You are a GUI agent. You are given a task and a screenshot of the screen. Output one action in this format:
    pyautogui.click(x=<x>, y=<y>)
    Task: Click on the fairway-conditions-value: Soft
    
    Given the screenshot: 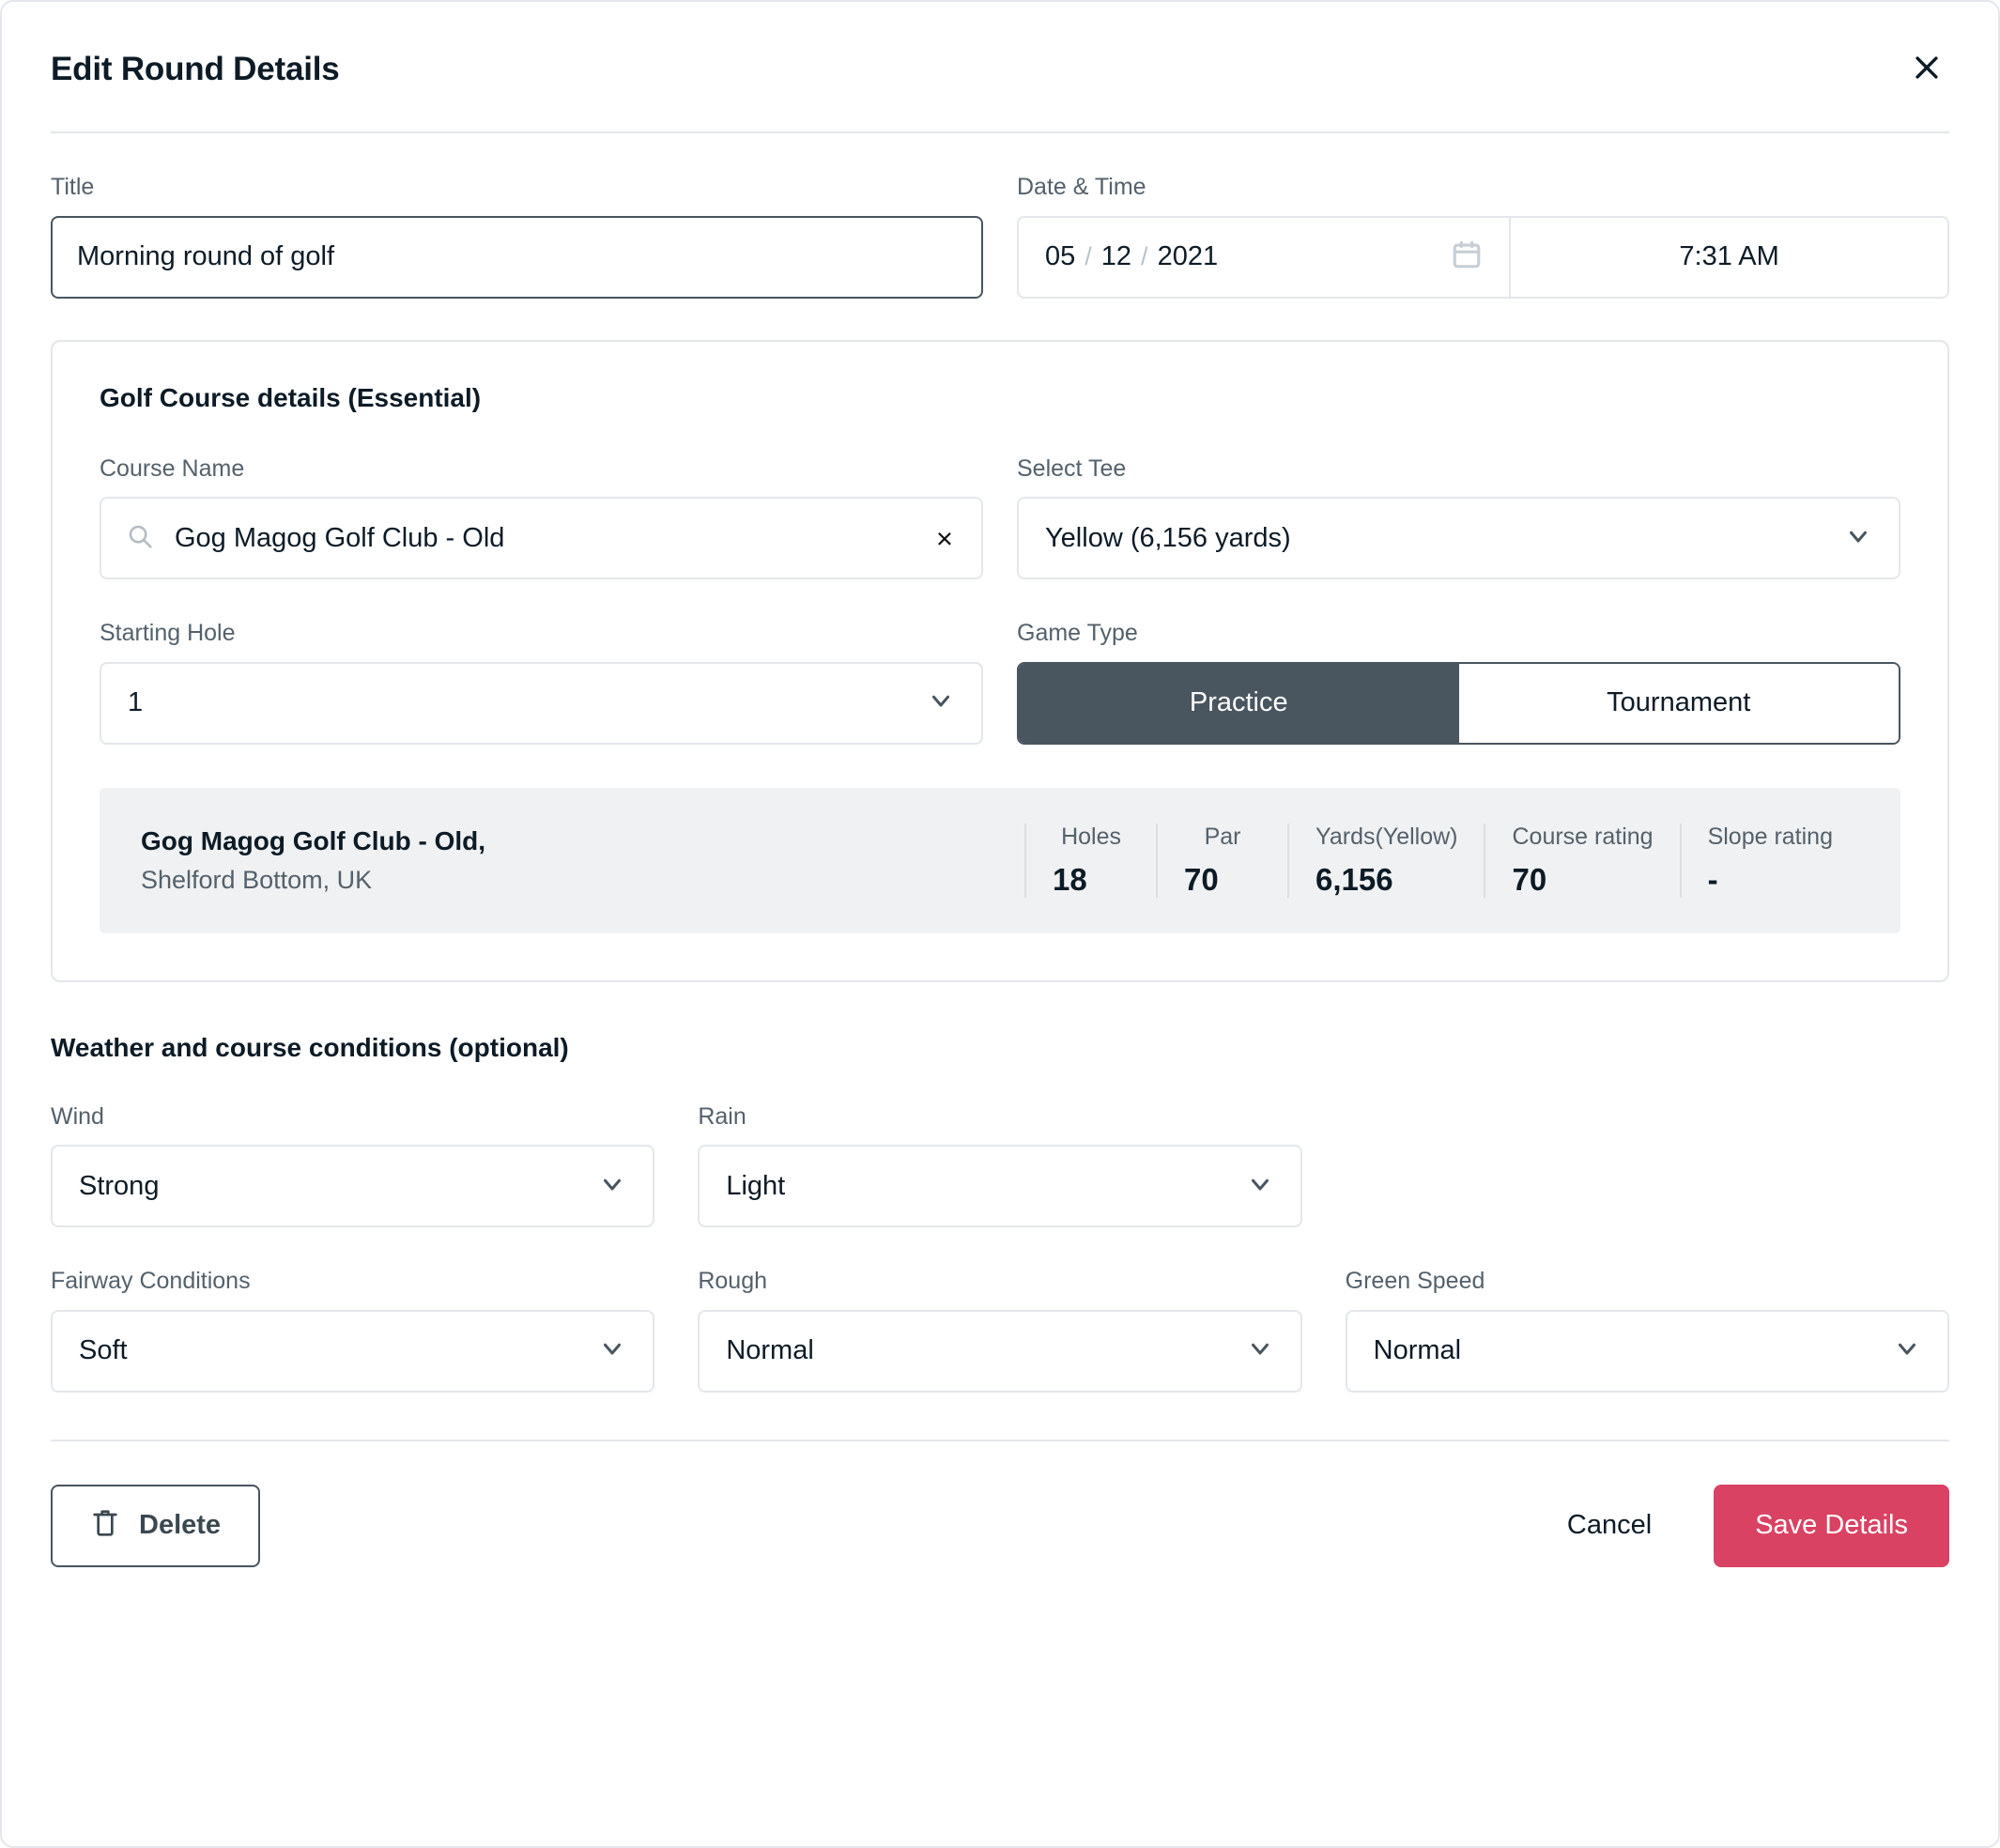 What is the action you would take?
    pyautogui.click(x=103, y=1350)
    